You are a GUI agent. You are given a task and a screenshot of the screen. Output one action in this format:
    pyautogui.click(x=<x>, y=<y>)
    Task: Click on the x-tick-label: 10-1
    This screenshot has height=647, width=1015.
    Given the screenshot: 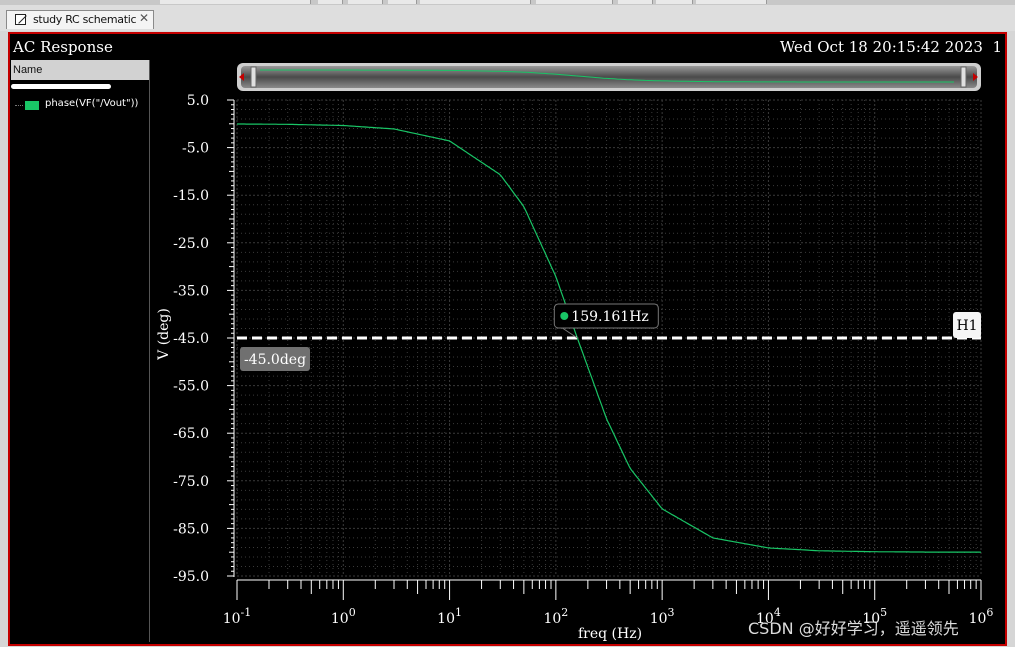 What is the action you would take?
    pyautogui.click(x=237, y=616)
    